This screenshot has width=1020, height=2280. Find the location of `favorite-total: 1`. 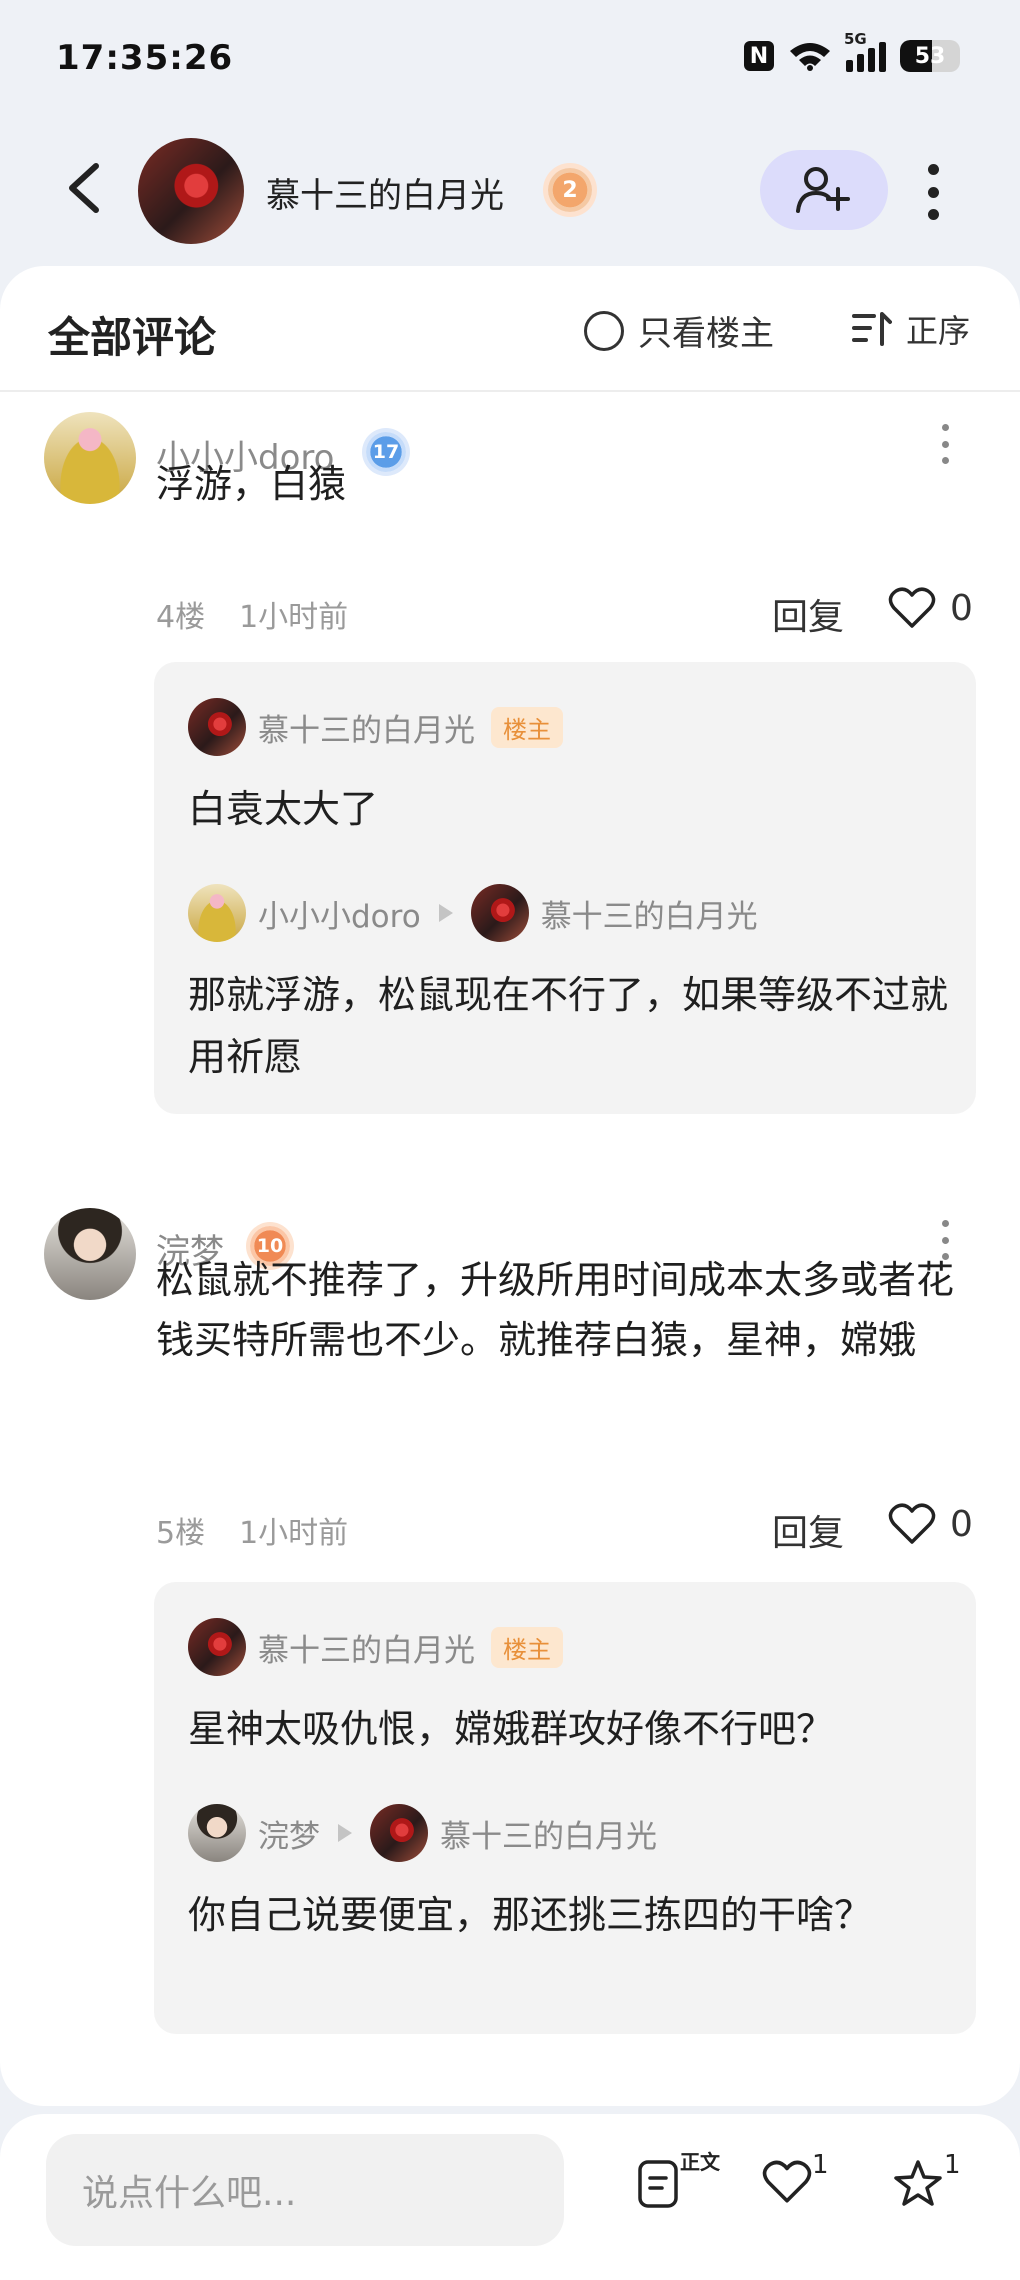

favorite-total: 1 is located at coordinates (952, 2165).